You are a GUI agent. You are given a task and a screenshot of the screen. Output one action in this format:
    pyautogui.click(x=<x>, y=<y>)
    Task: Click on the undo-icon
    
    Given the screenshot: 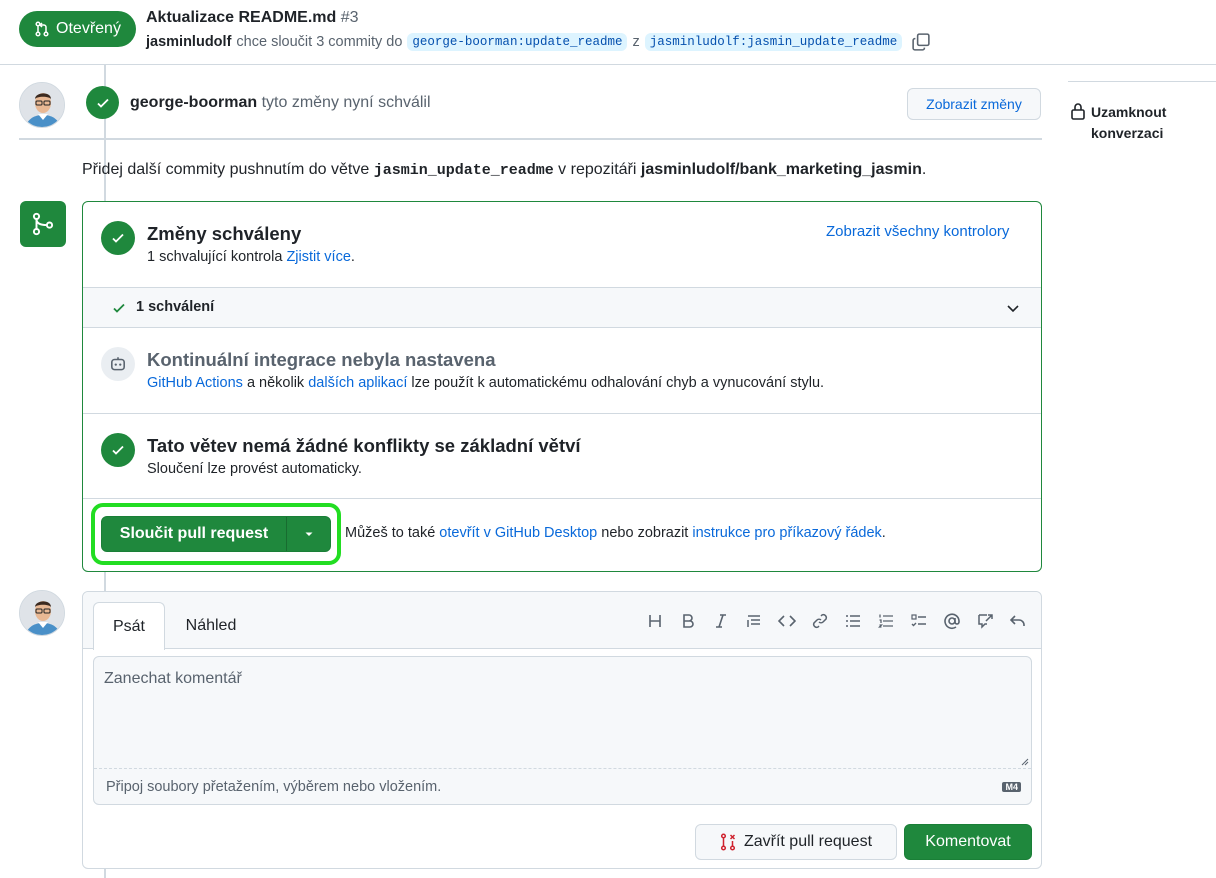 What is the action you would take?
    pyautogui.click(x=1018, y=621)
    